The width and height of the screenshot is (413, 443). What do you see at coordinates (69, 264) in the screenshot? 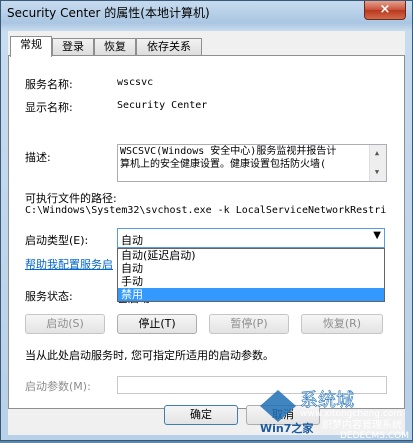
I see `help-configure-link: 帮助我配置服务启` at bounding box center [69, 264].